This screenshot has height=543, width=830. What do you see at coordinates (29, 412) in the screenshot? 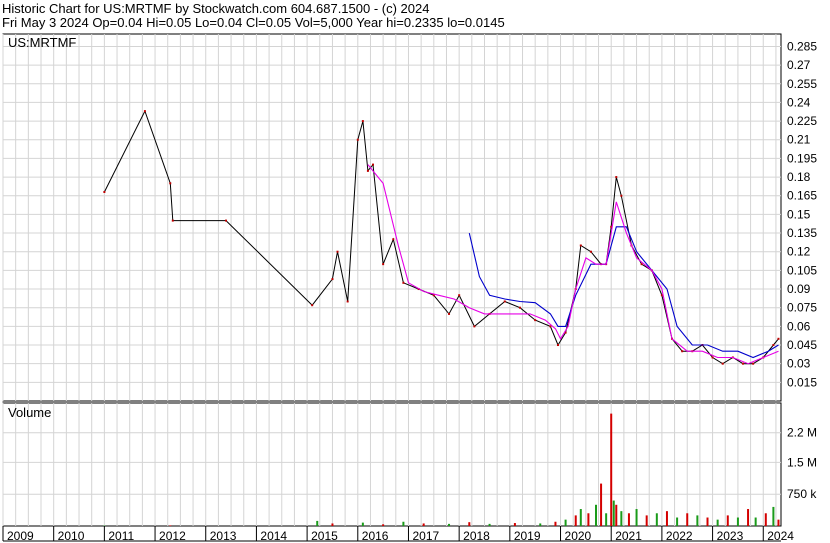
I see `volume-label: Volume` at bounding box center [29, 412].